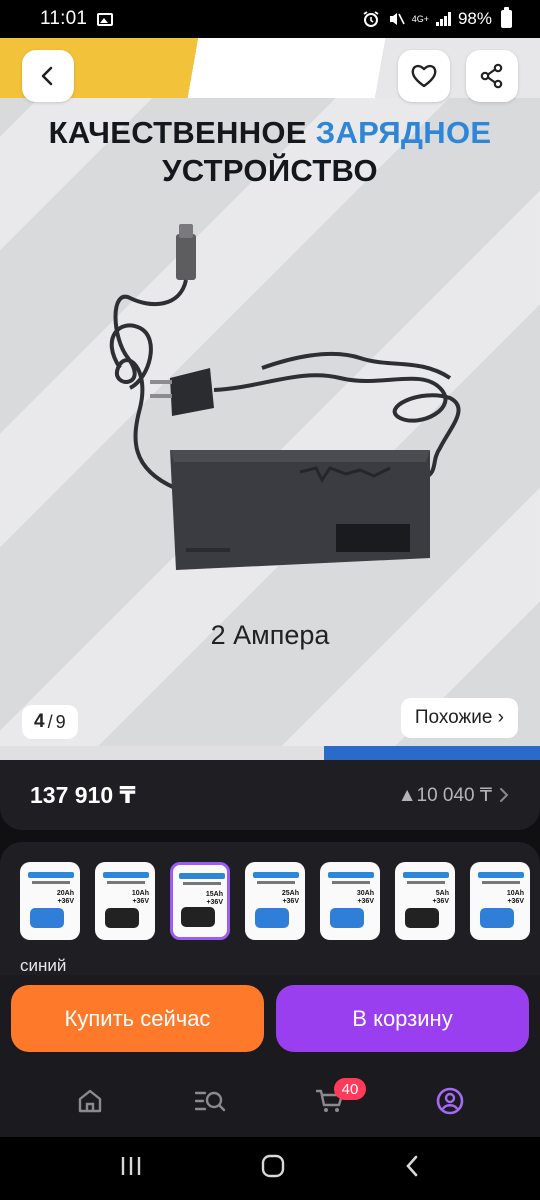 The width and height of the screenshot is (540, 1200). Describe the element at coordinates (270, 753) in the screenshot. I see `banner-bottom-stripe` at that location.